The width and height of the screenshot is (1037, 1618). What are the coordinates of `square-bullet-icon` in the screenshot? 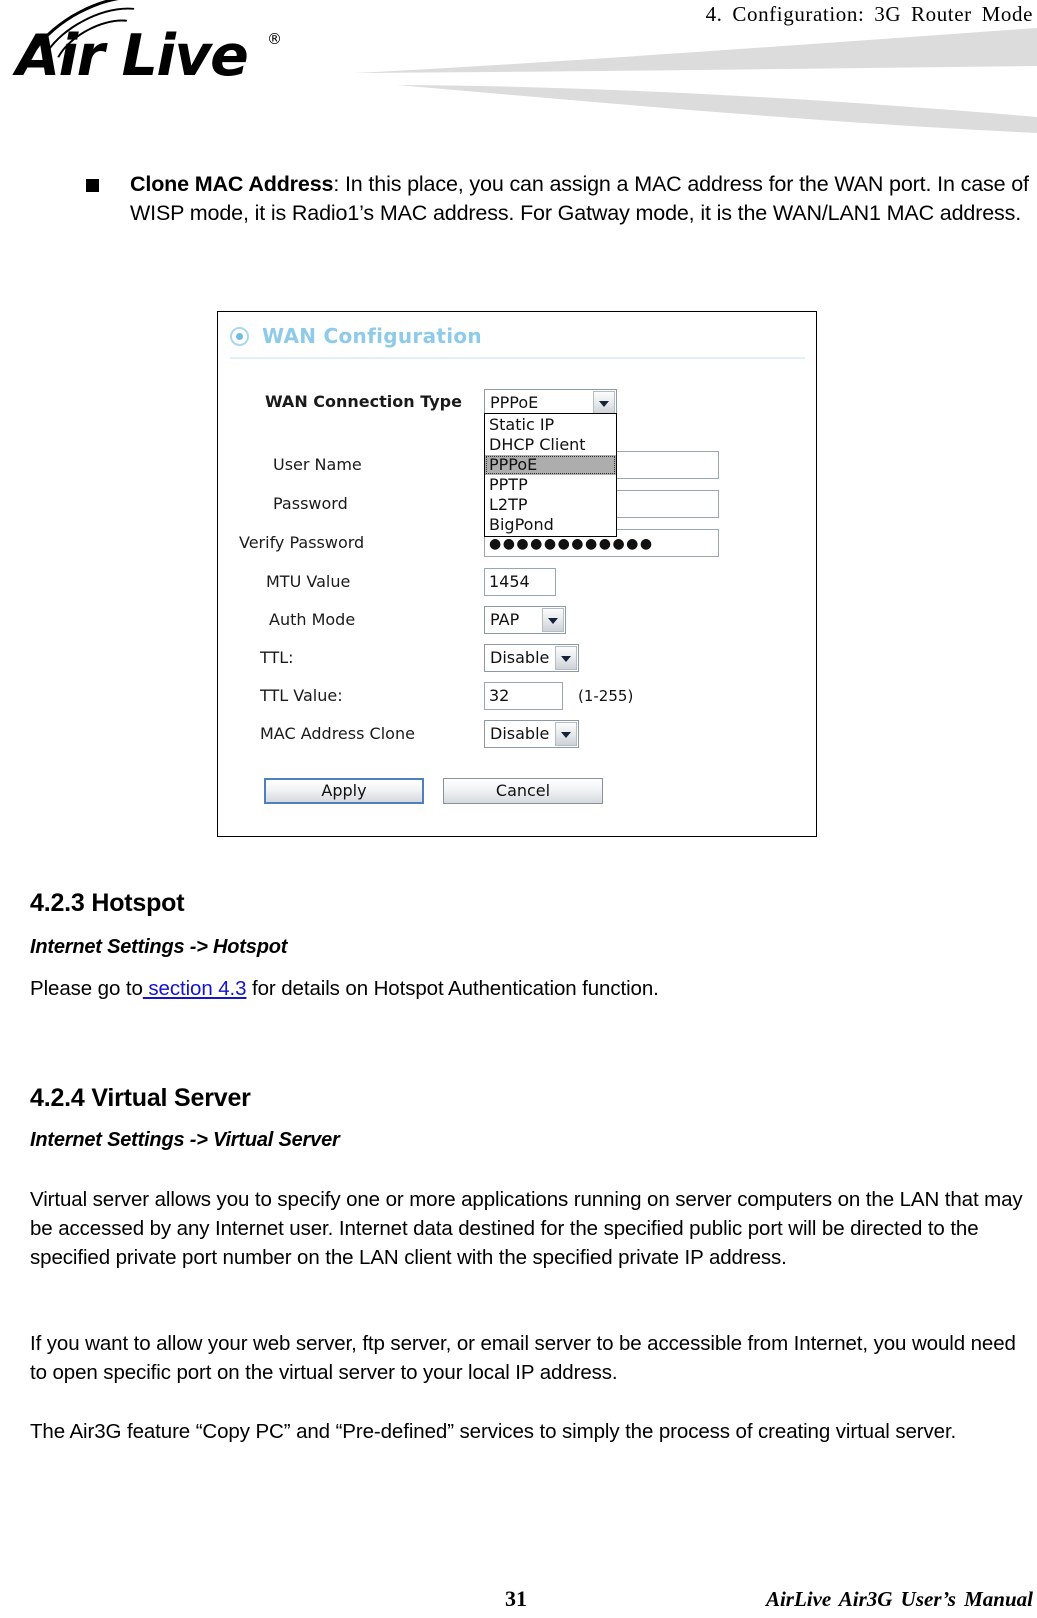 It's located at (92, 185).